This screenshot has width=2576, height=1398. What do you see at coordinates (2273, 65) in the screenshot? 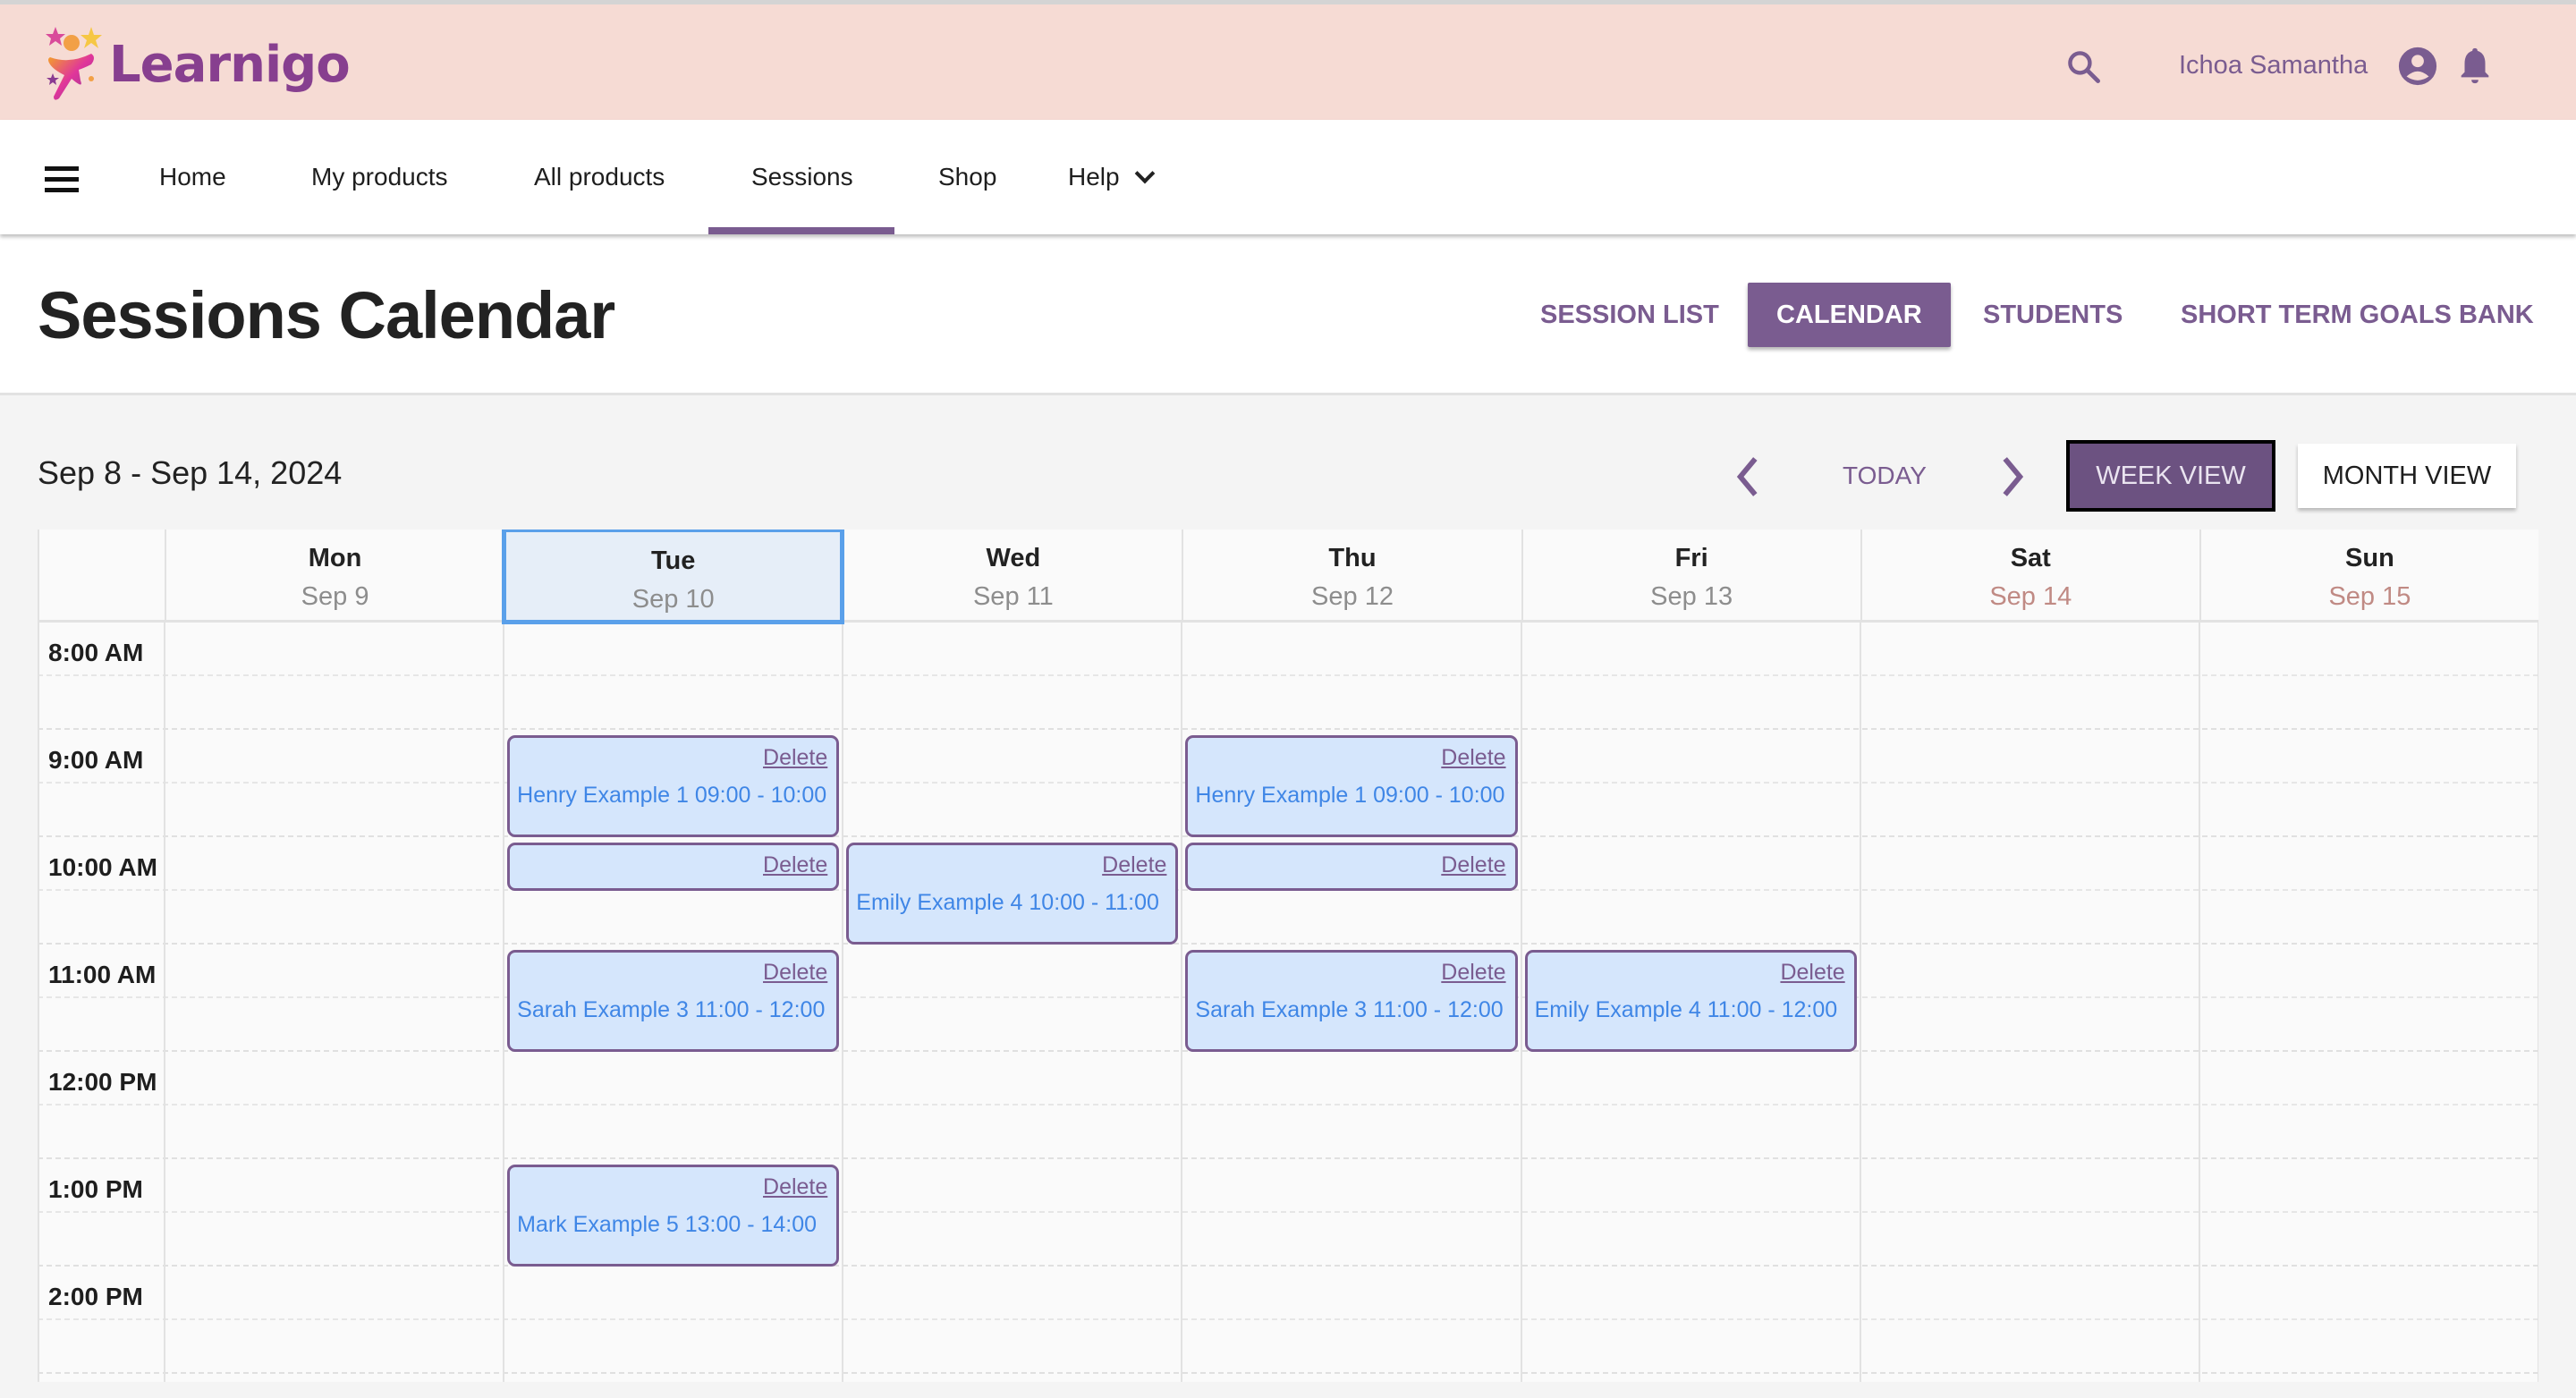
I see `user-name: Ichoa Samantha` at bounding box center [2273, 65].